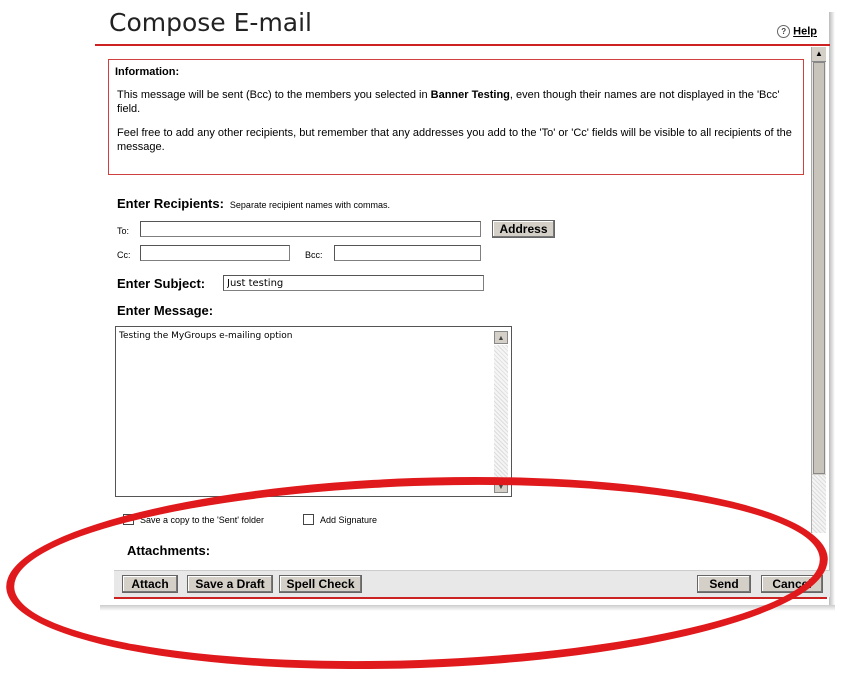 Image resolution: width=843 pixels, height=682 pixels. What do you see at coordinates (165, 310) in the screenshot?
I see `message-heading: Enter Message:` at bounding box center [165, 310].